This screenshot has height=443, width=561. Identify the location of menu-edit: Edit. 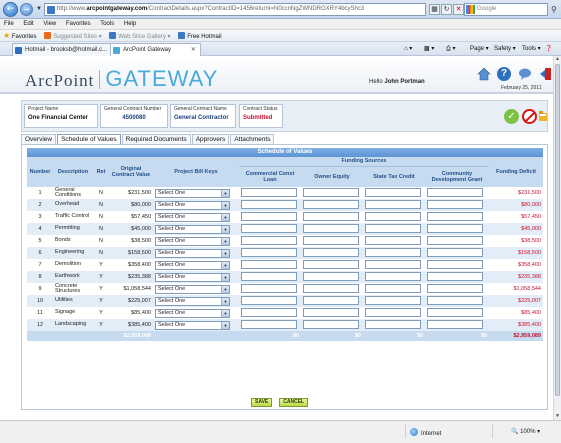
(28, 24).